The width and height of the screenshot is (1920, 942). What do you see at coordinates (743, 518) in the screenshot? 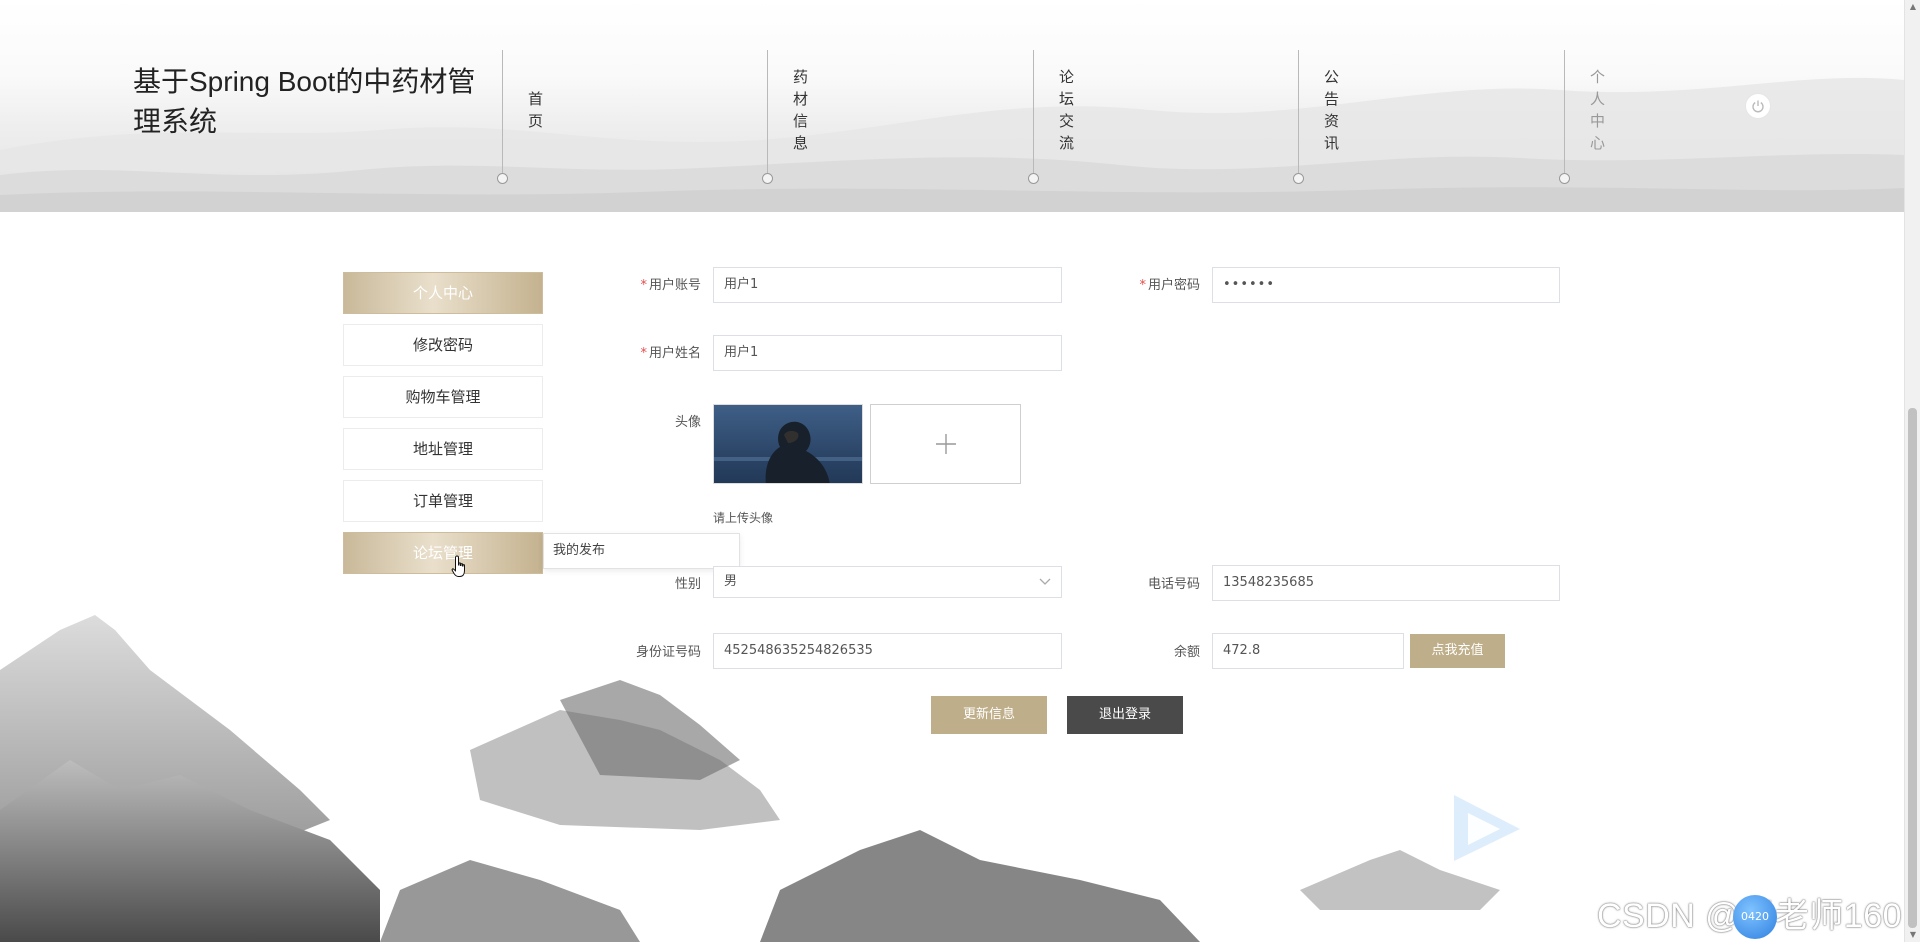
I see `avatar-hint: 请上传头像` at bounding box center [743, 518].